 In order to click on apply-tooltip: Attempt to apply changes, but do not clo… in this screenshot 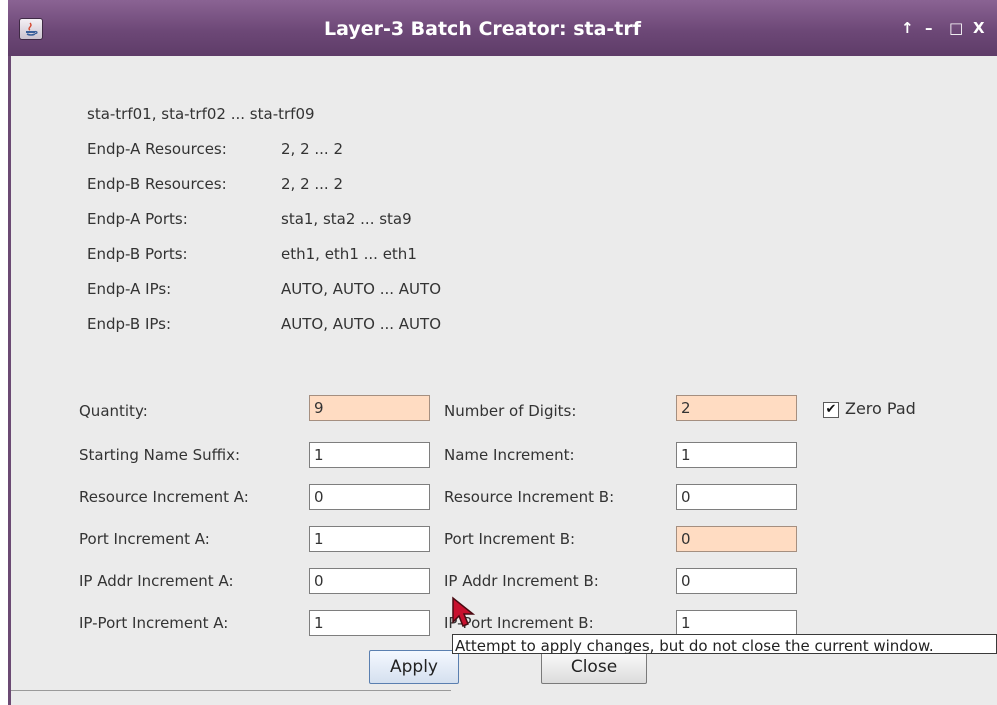, I will do `click(724, 644)`.